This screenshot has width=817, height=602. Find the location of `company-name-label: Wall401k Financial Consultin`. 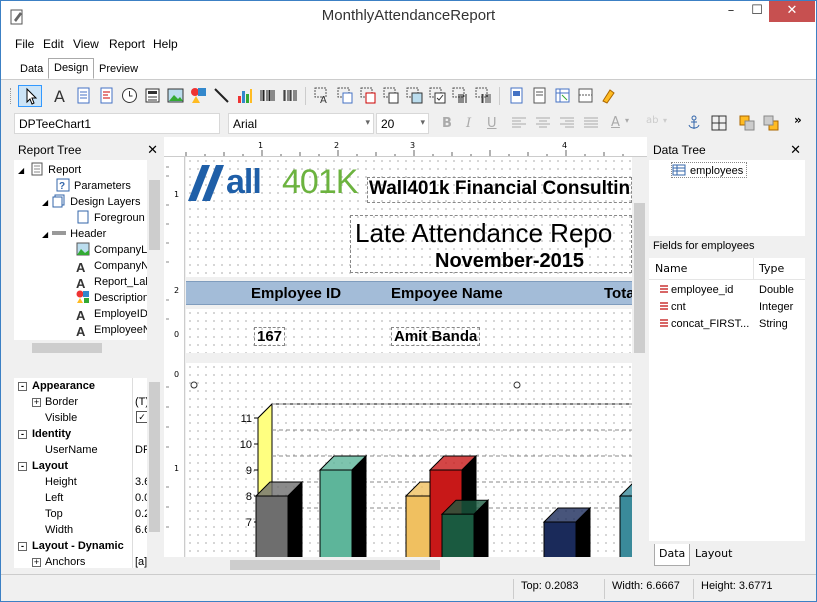

company-name-label: Wall401k Financial Consultin is located at coordinates (499, 190).